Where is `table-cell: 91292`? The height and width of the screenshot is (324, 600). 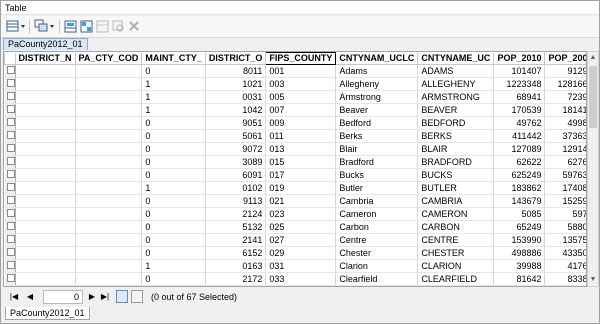
table-cell: 91292 is located at coordinates (565, 71).